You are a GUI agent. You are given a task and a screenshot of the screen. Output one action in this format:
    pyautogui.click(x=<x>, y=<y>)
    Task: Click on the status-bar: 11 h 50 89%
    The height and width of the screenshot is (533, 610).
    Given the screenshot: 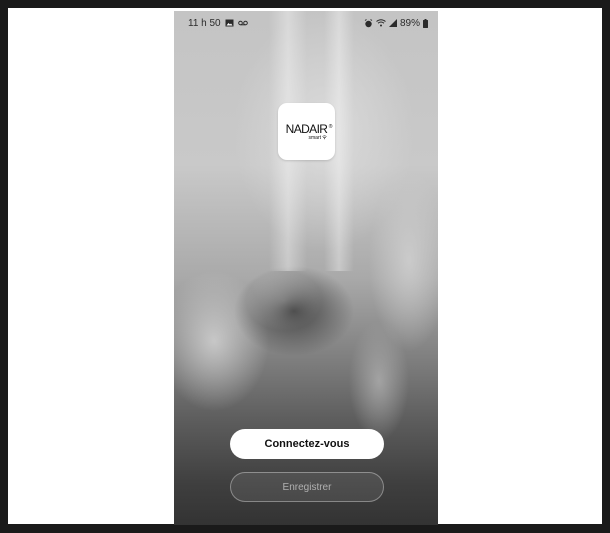 What is the action you would take?
    pyautogui.click(x=306, y=23)
    